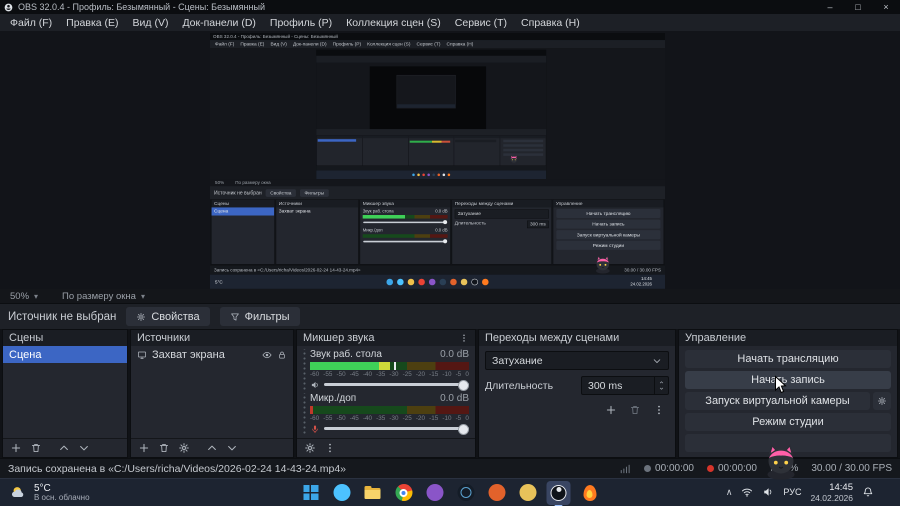 The image size is (900, 506). Describe the element at coordinates (35, 448) in the screenshot. I see `remove-scene-button` at that location.